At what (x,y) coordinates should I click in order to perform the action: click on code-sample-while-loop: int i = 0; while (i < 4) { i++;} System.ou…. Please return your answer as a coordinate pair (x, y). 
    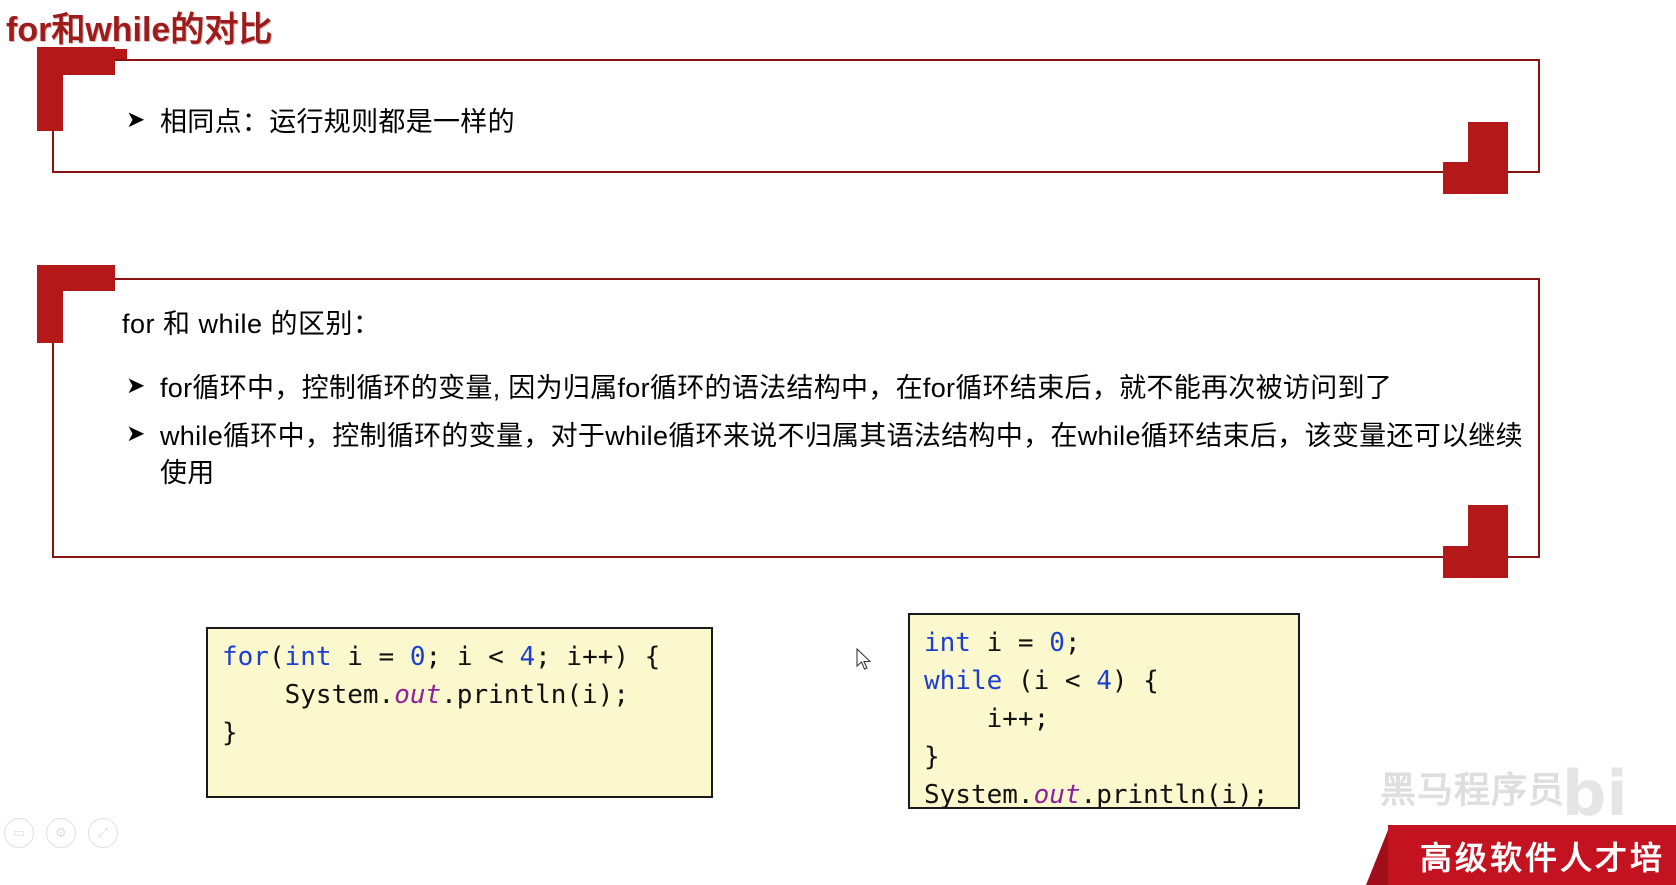
    Looking at the image, I should click on (1104, 711).